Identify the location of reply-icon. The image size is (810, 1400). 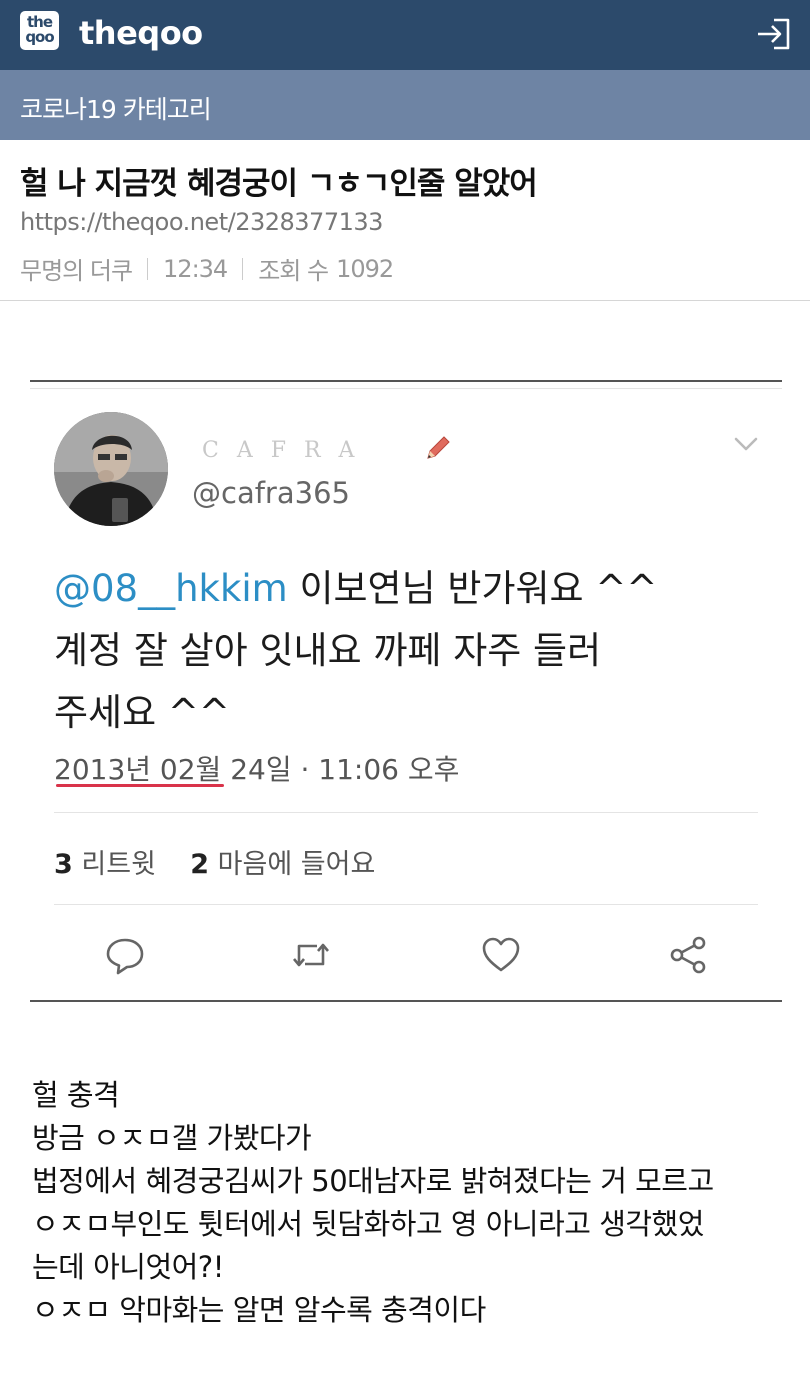
(125, 956).